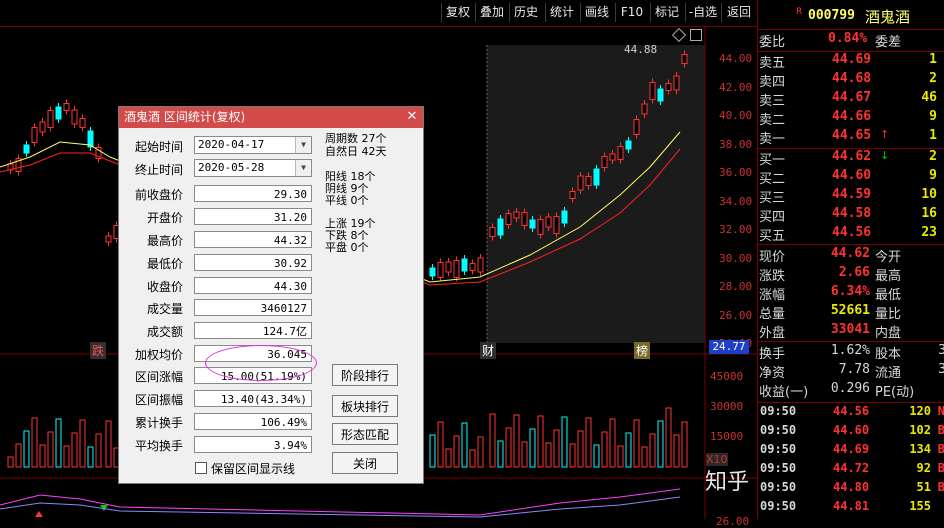 Image resolution: width=944 pixels, height=528 pixels. I want to click on field-label: 平均换手, so click(158, 446).